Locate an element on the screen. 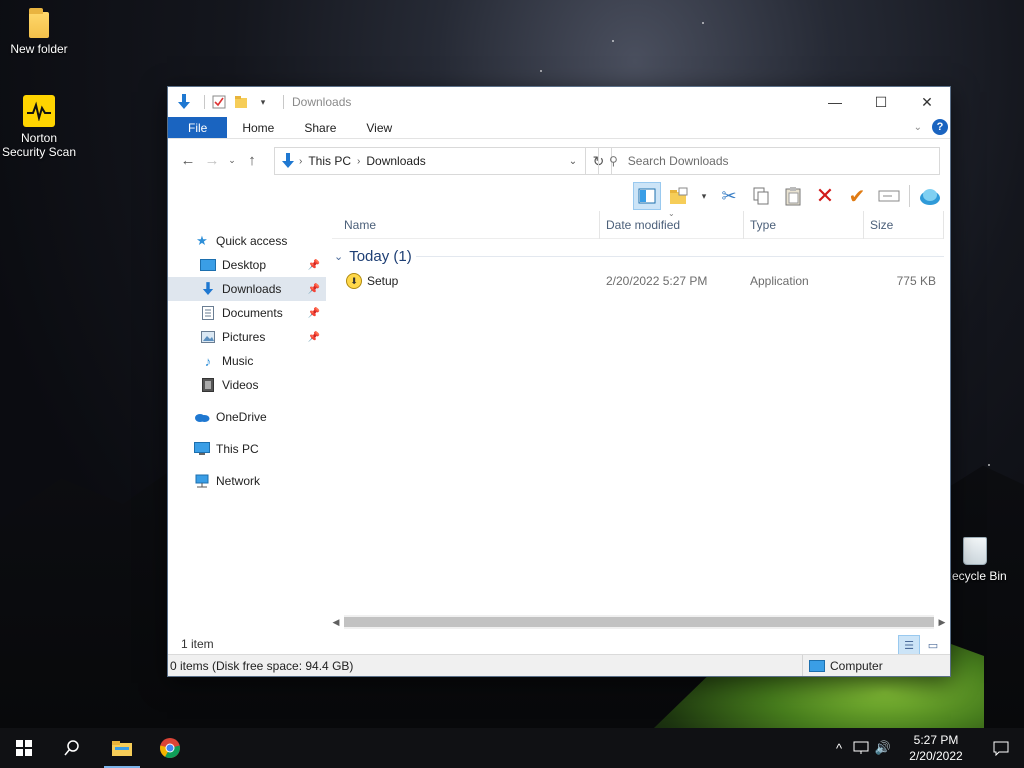 This screenshot has width=1024, height=768. taskbar: ^ 🔊 5:27 PM 2/20/2022 is located at coordinates (512, 748).